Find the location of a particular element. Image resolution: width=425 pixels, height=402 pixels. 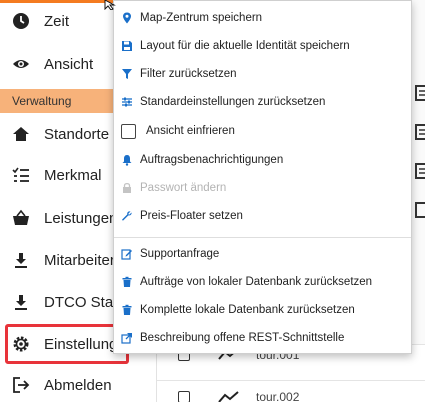

eye-icon is located at coordinates (21, 64).